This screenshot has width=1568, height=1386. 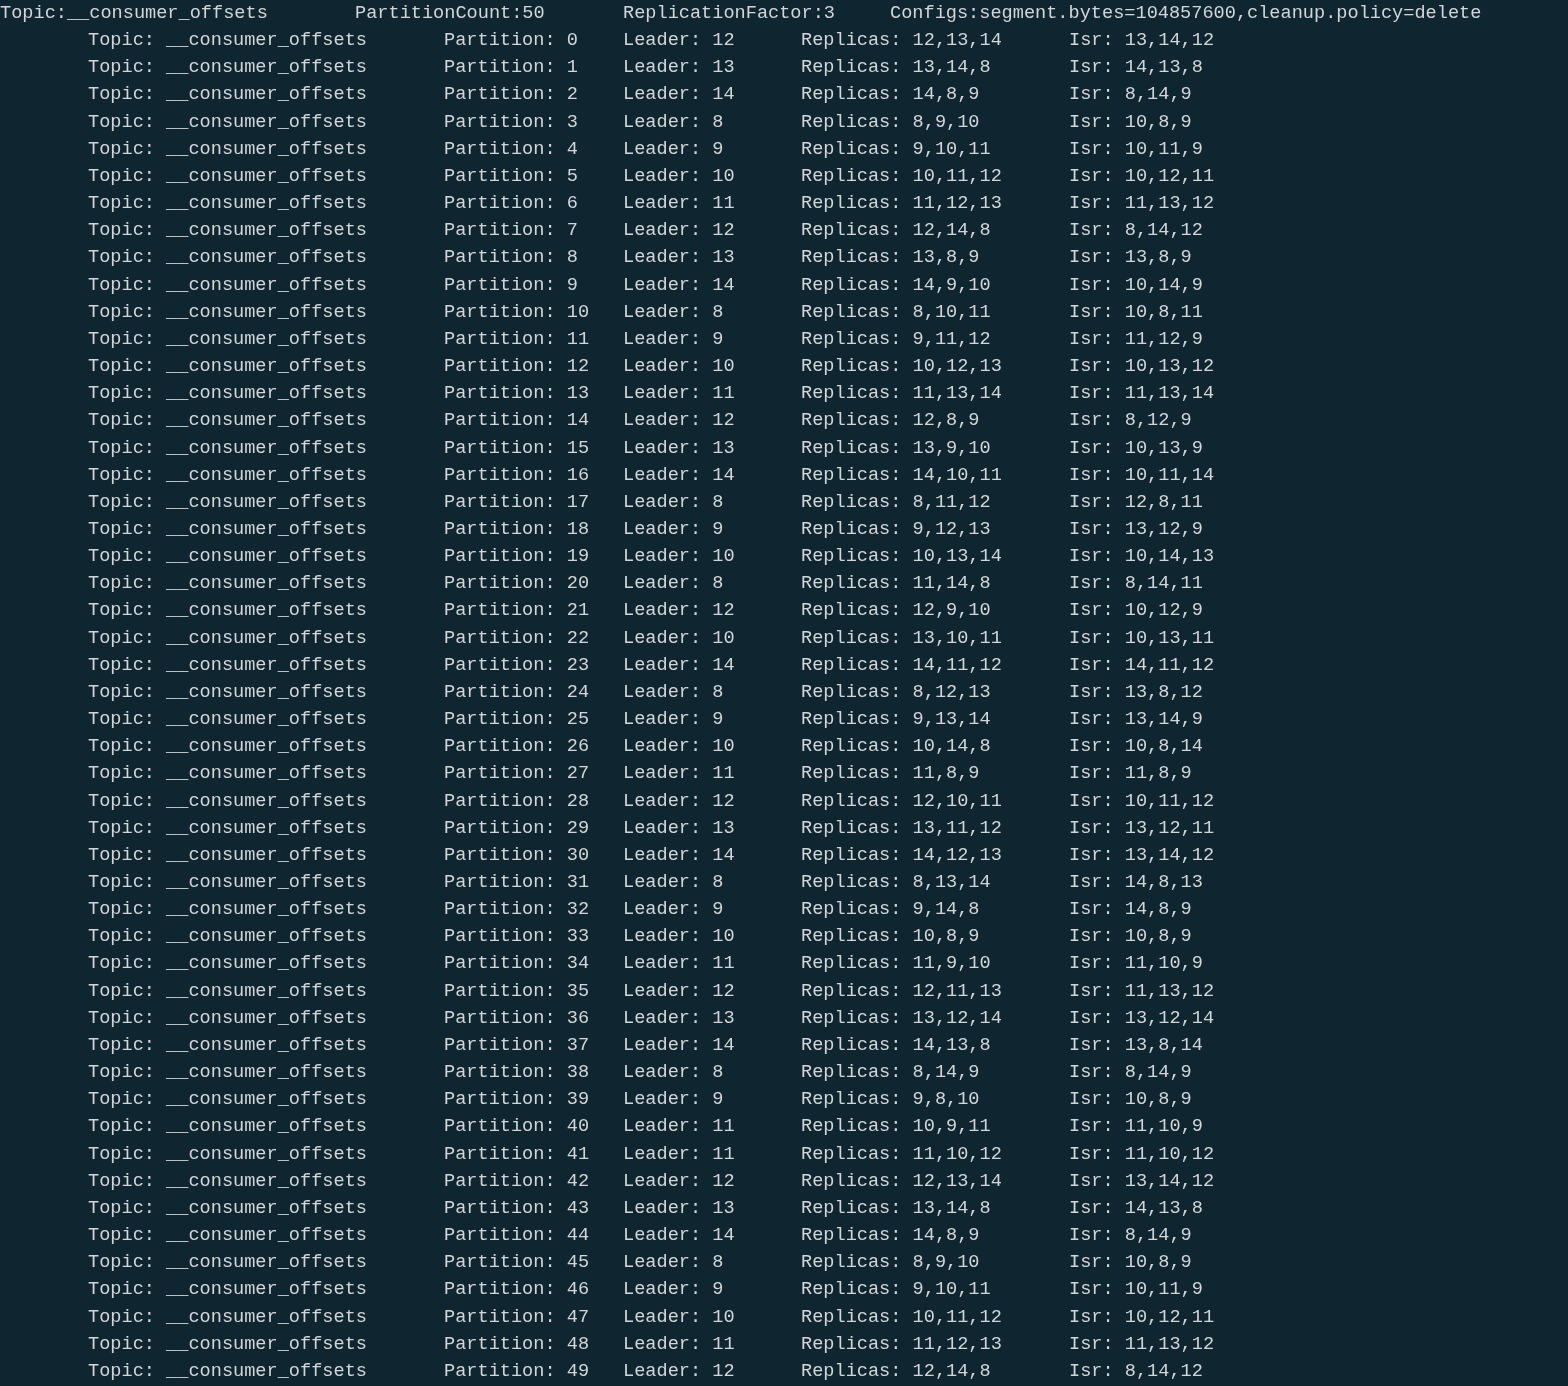 I want to click on isr-text: Isr: 10,8,14, so click(x=1136, y=747).